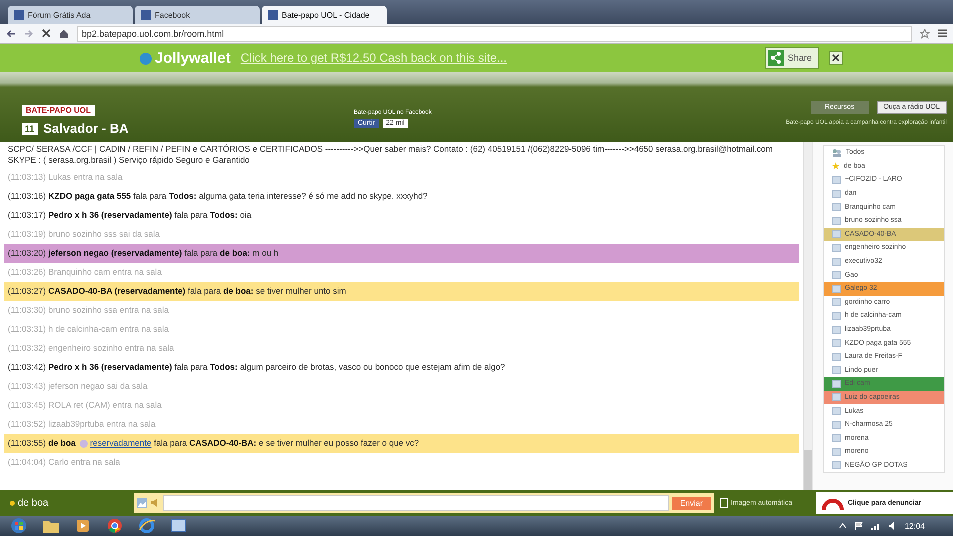  Describe the element at coordinates (808, 470) in the screenshot. I see `scrollbar-thumb` at that location.